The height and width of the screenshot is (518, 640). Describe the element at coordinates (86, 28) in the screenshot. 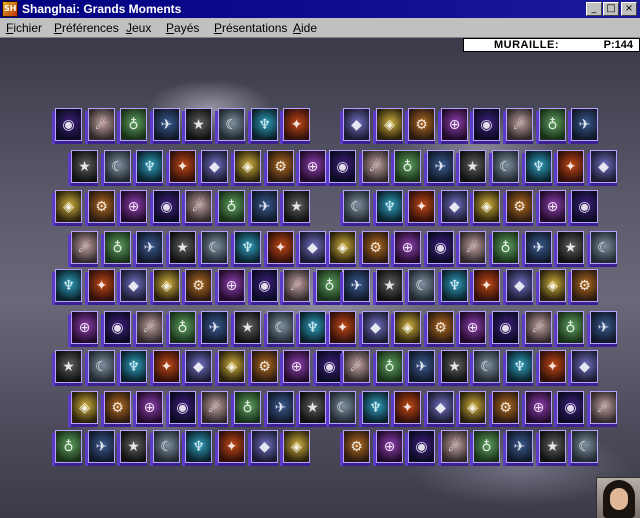

I see `menu-preferences: Préférences` at that location.